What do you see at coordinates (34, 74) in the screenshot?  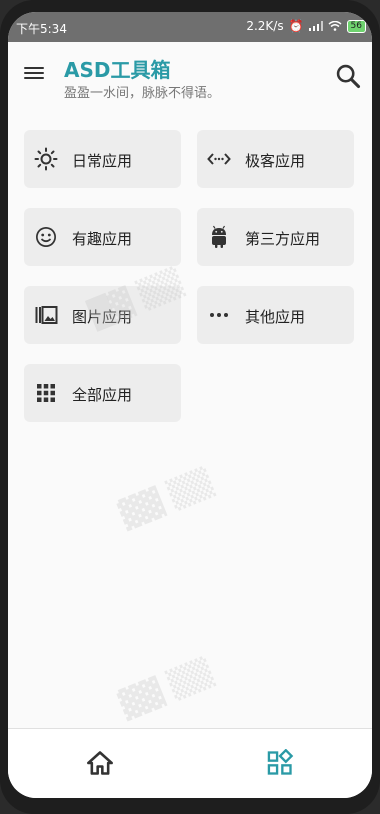 I see `menu-button` at bounding box center [34, 74].